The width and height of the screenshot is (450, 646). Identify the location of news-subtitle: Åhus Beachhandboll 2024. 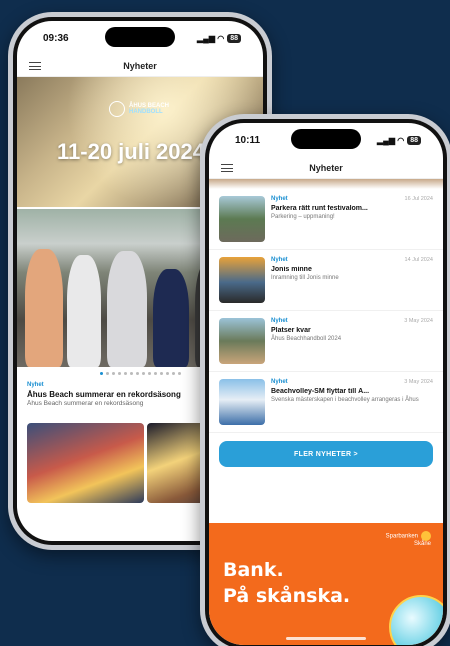
(306, 339).